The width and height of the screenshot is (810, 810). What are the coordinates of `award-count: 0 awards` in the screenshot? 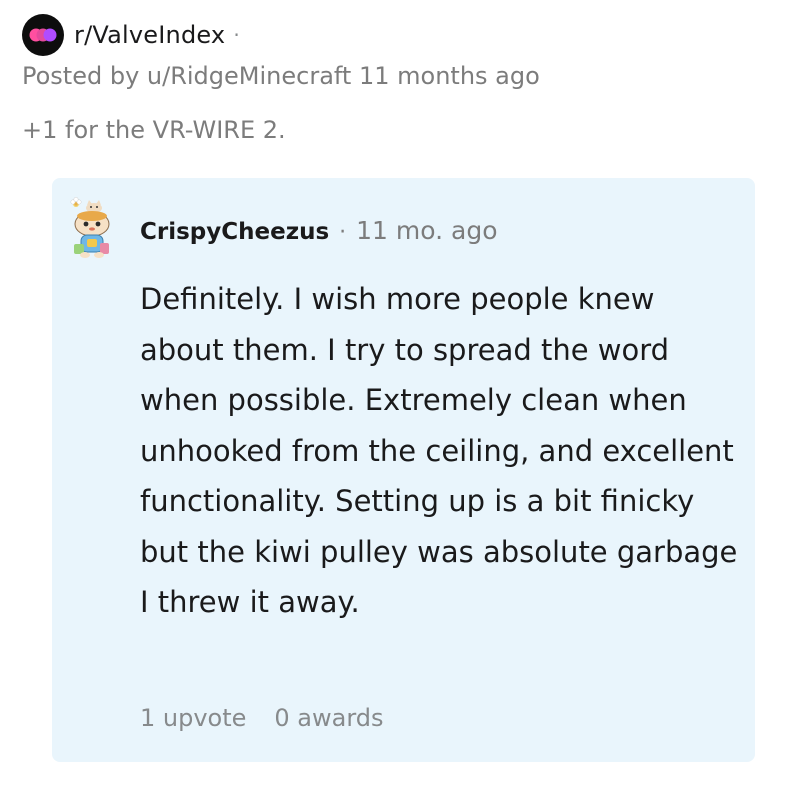 It's located at (328, 718).